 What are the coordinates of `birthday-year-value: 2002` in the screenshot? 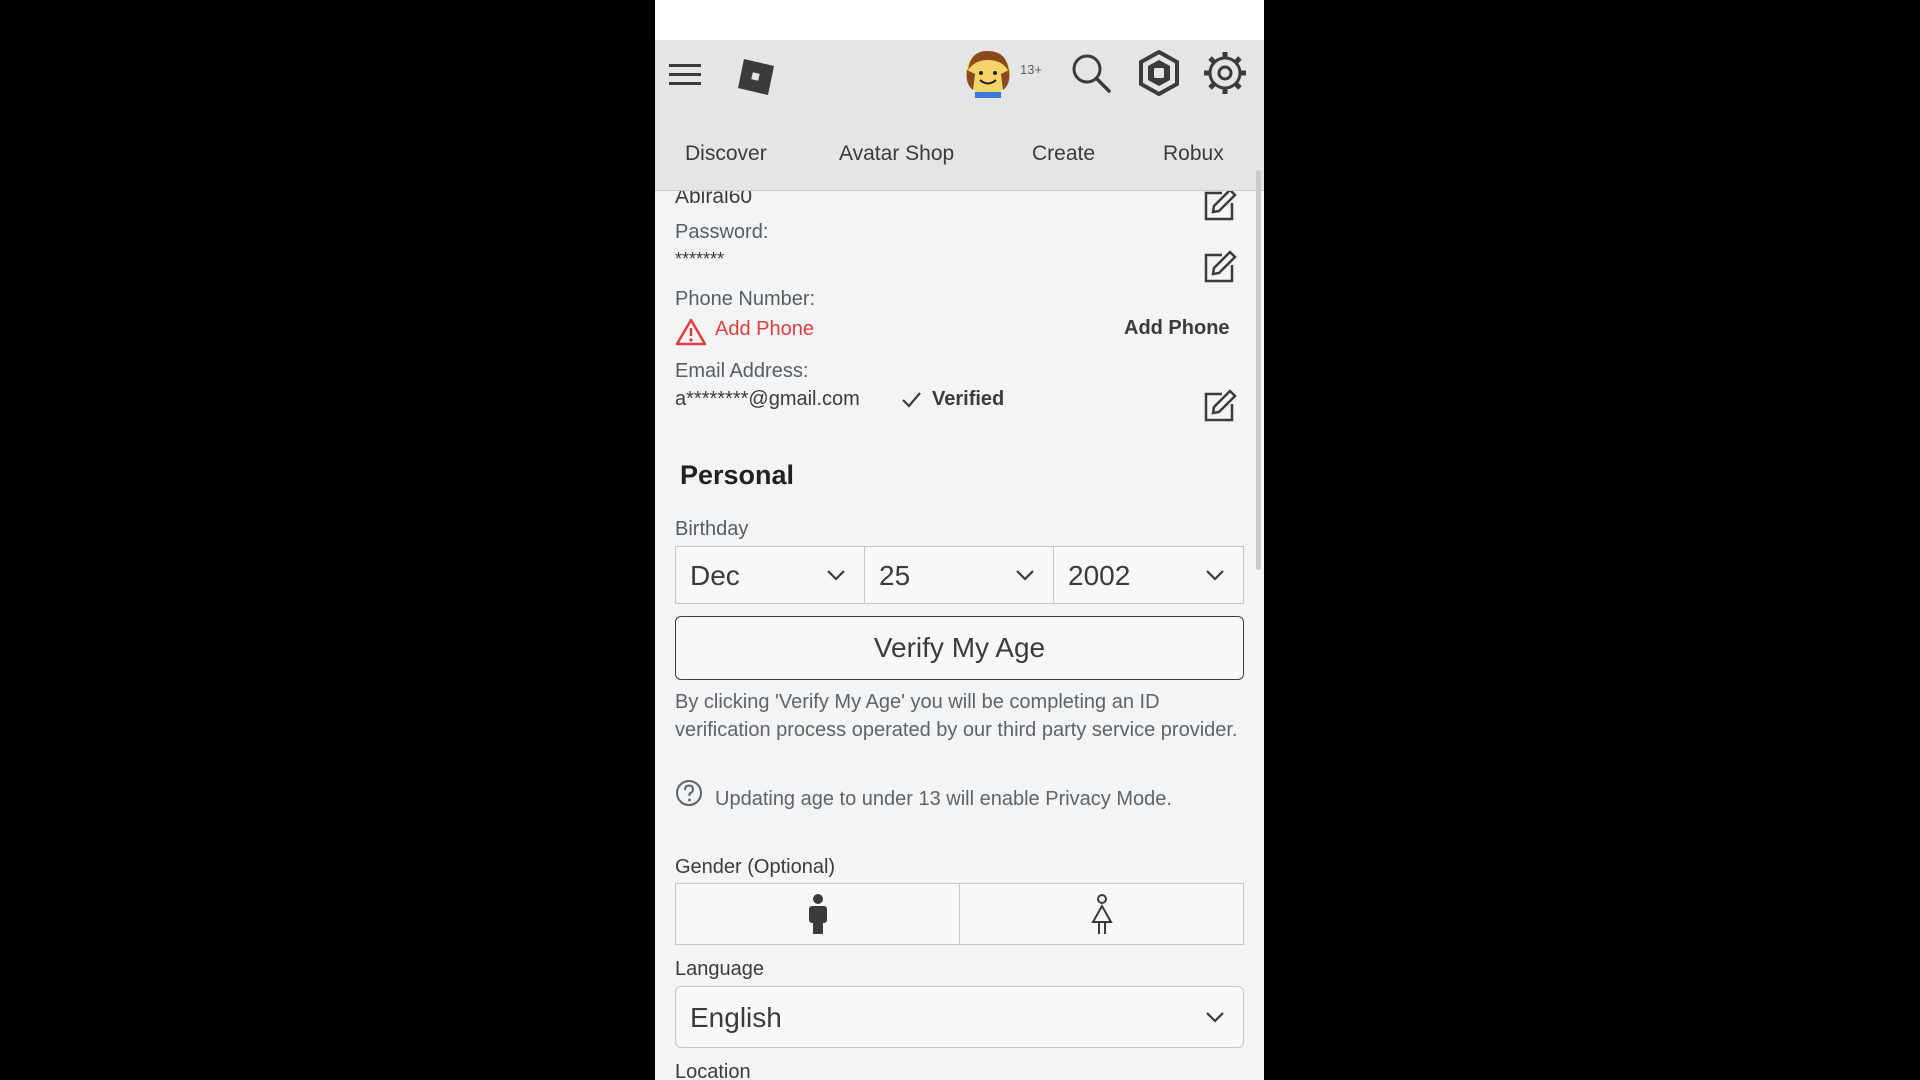 It's located at (1099, 575).